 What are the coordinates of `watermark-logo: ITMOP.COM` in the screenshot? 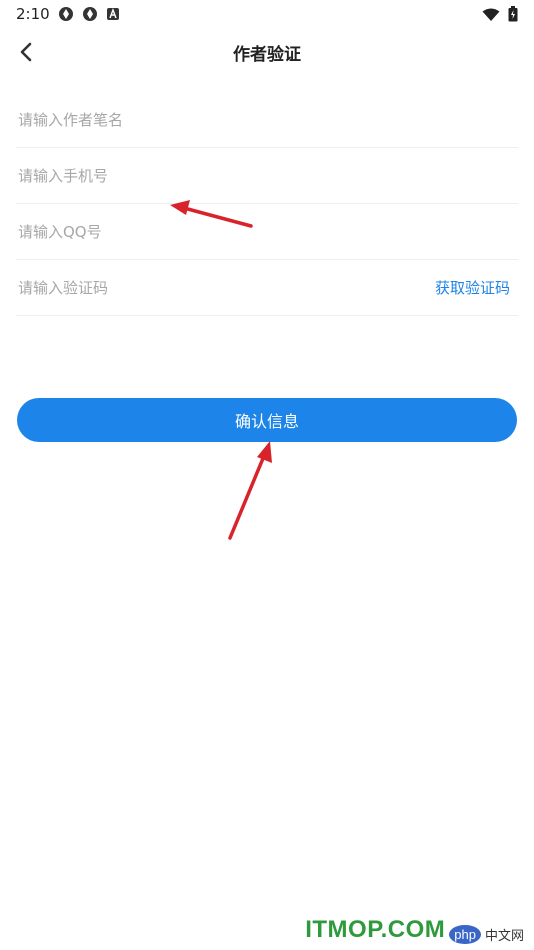 It's located at (375, 929).